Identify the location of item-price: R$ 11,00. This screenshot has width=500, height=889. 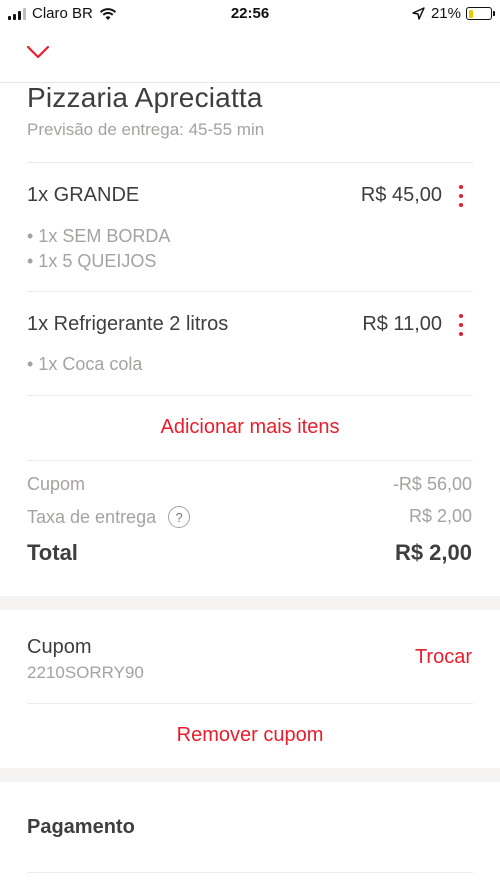
(402, 324).